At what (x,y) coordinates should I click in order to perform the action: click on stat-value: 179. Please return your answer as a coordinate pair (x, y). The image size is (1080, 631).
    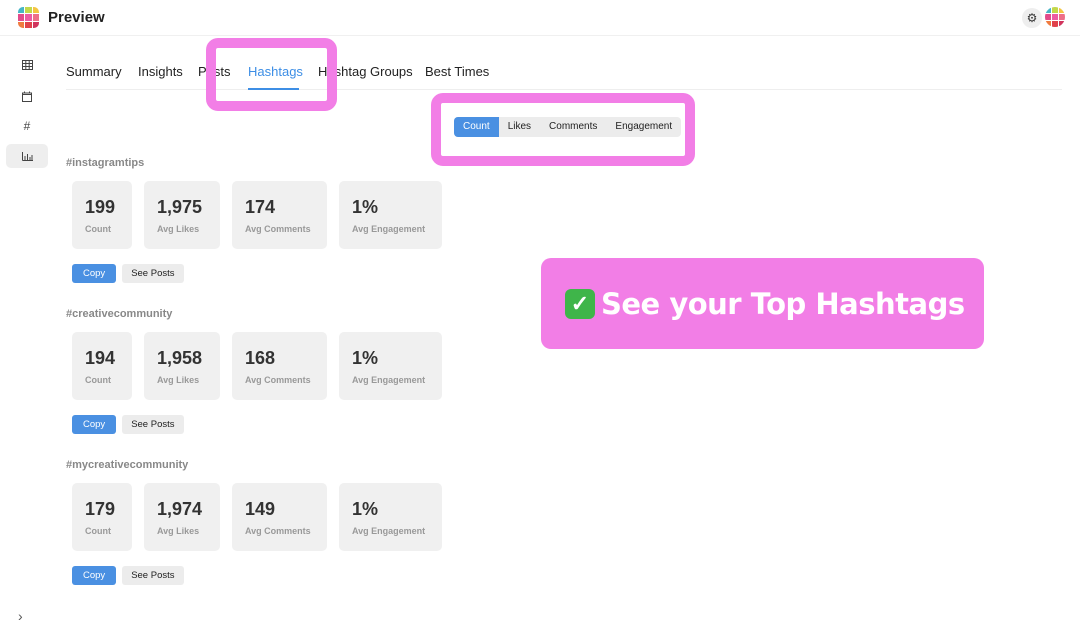
    Looking at the image, I should click on (100, 509).